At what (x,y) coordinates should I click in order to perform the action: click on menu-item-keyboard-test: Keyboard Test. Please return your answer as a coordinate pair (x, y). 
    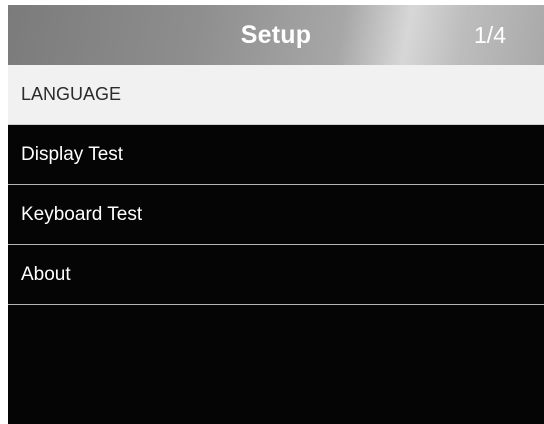
    Looking at the image, I should click on (276, 215).